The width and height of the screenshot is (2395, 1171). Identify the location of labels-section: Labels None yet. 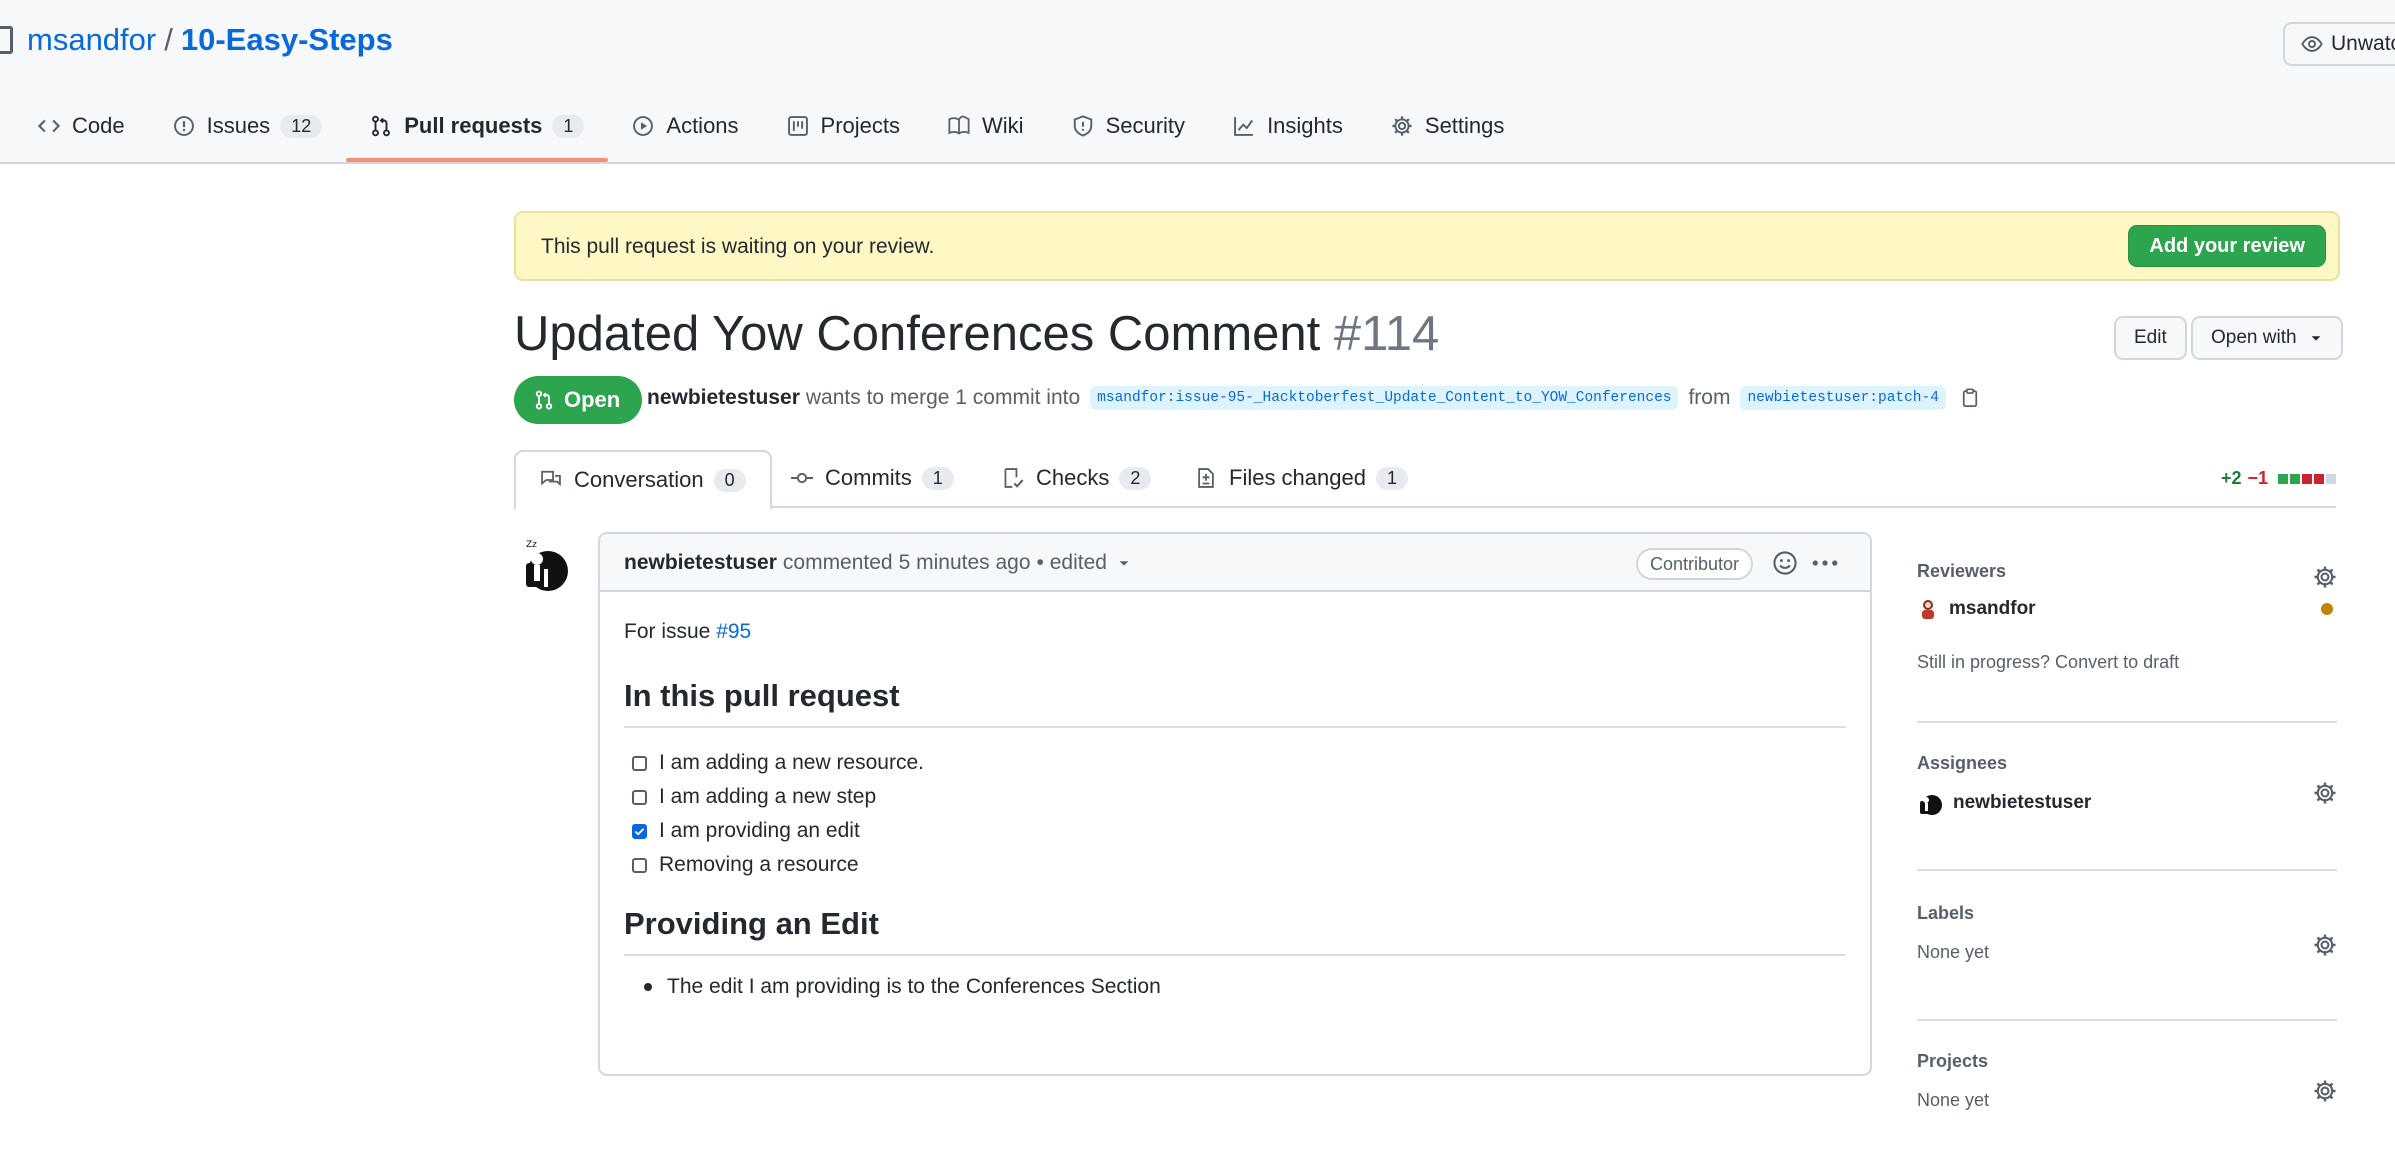
(2127, 962).